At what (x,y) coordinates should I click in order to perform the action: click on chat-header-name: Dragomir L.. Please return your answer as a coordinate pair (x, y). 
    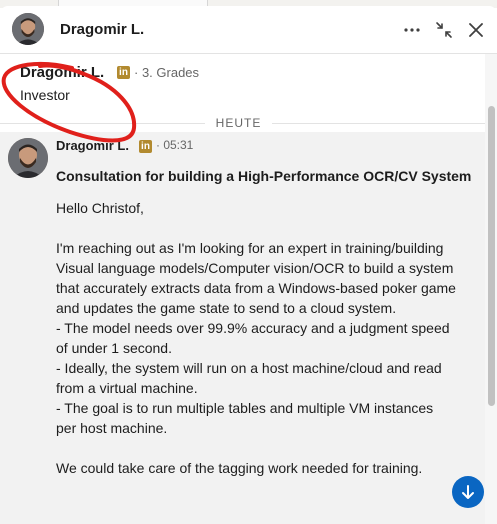
    Looking at the image, I should click on (102, 29).